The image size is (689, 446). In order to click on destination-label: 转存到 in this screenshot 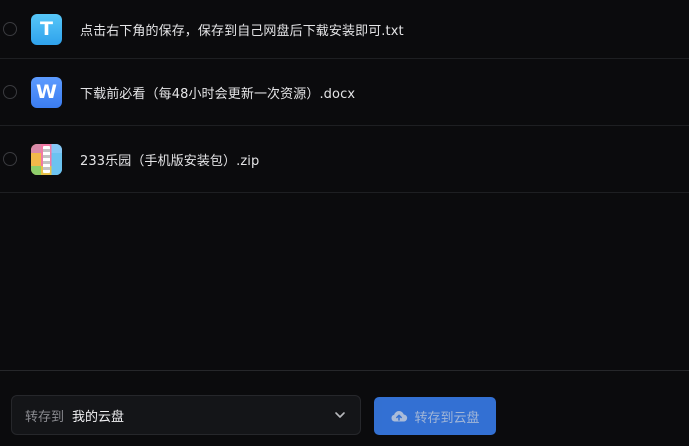, I will do `click(45, 417)`.